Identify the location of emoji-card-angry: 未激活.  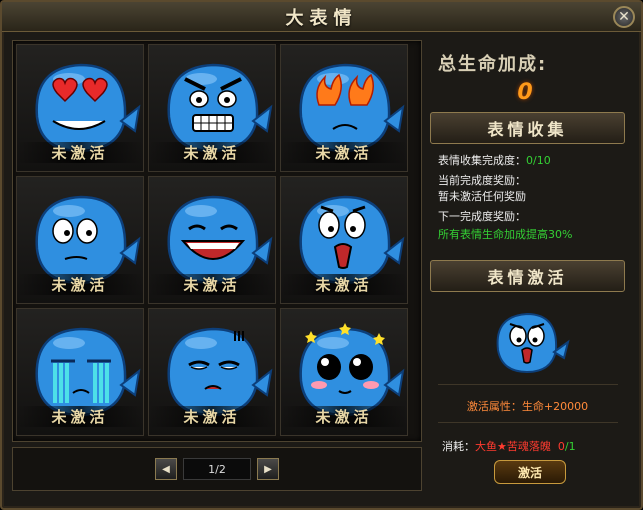
(212, 108).